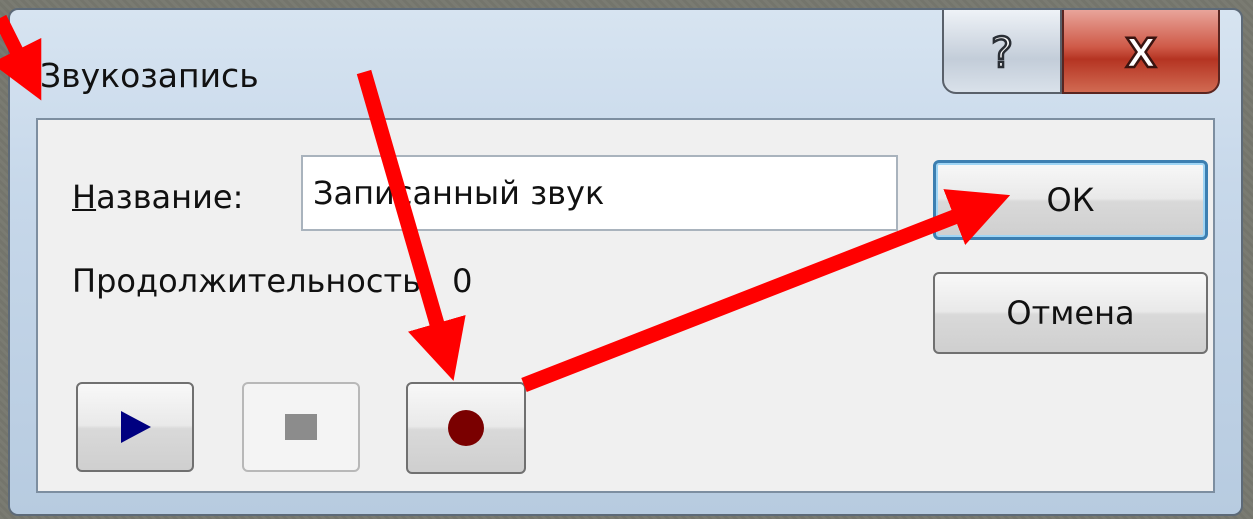 The width and height of the screenshot is (1253, 519). I want to click on duration-value: 0, so click(462, 281).